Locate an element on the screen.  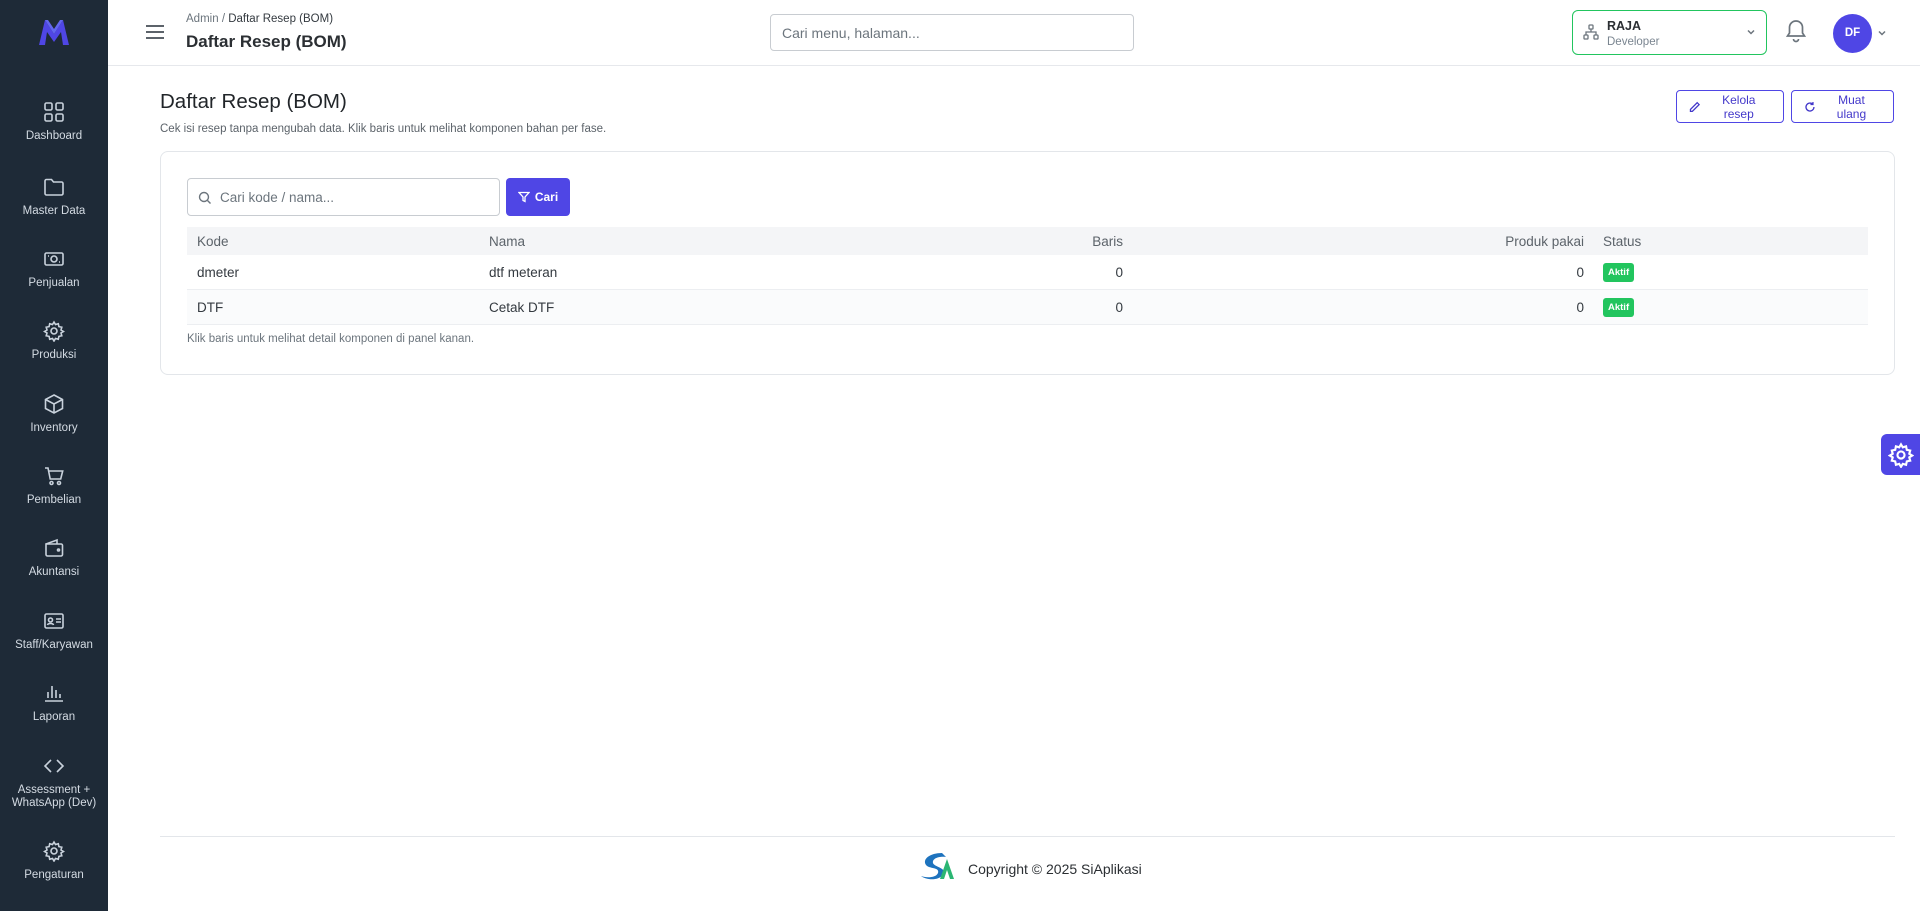
code-icon is located at coordinates (54, 766).